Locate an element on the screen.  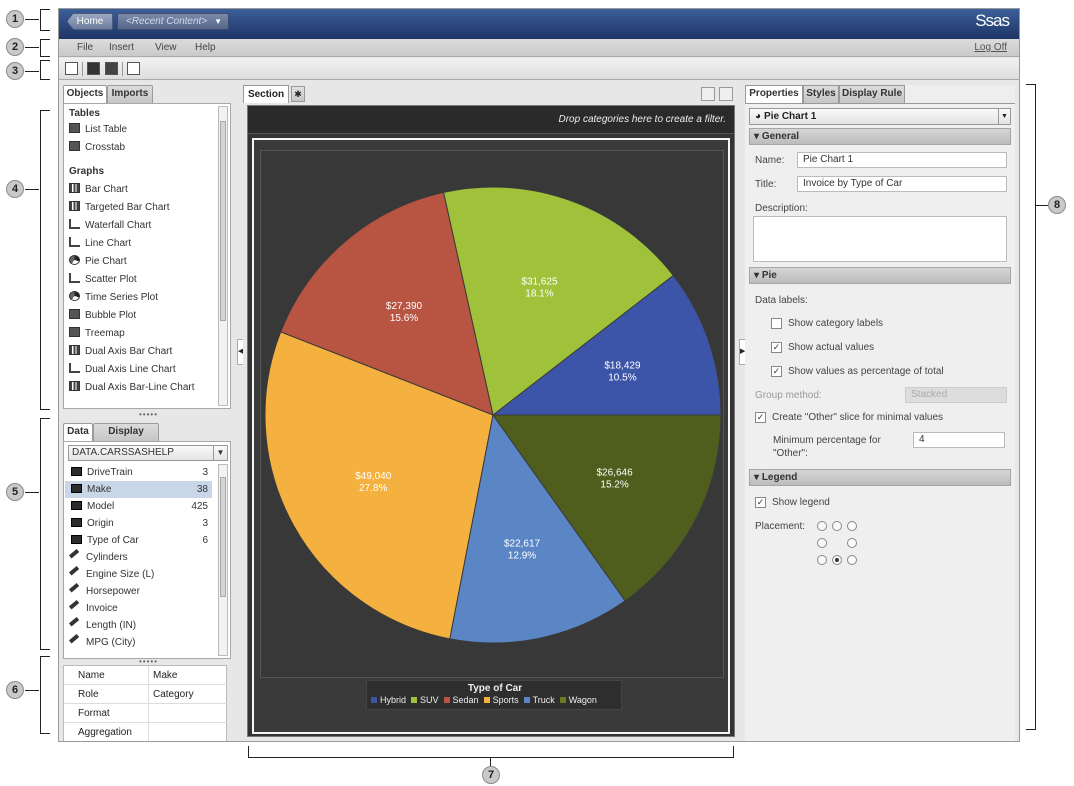
category-icon is located at coordinates (76, 522).